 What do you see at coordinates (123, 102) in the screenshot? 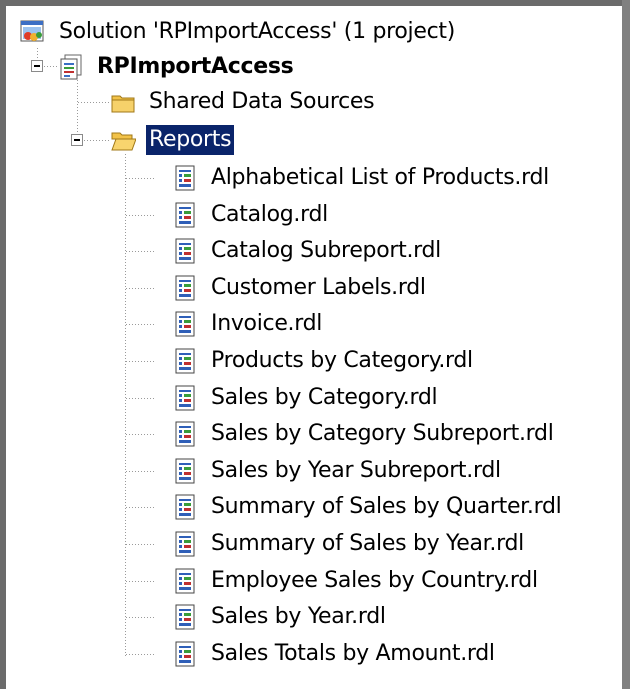
I see `folder-icon` at bounding box center [123, 102].